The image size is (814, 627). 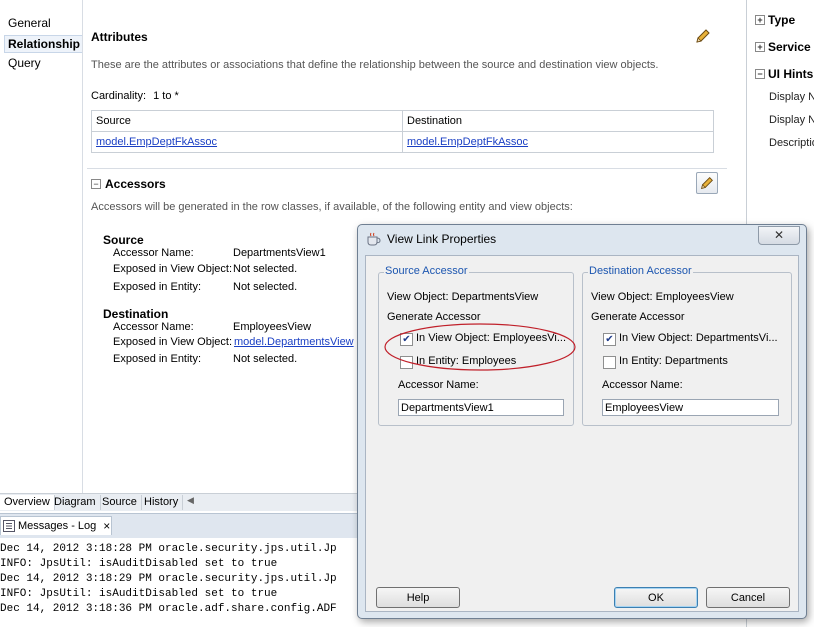 What do you see at coordinates (272, 327) in the screenshot?
I see `dst-value-0: EmployeesView` at bounding box center [272, 327].